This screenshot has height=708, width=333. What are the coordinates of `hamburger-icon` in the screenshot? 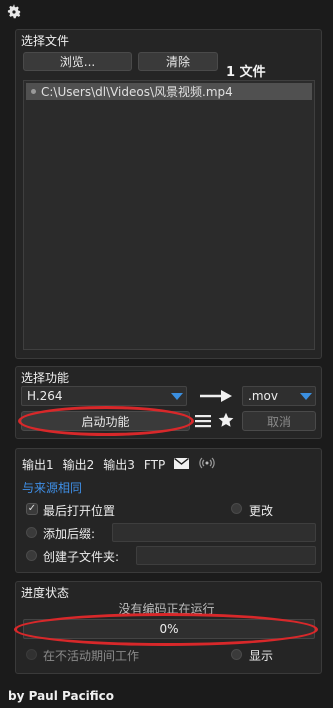 It's located at (203, 421).